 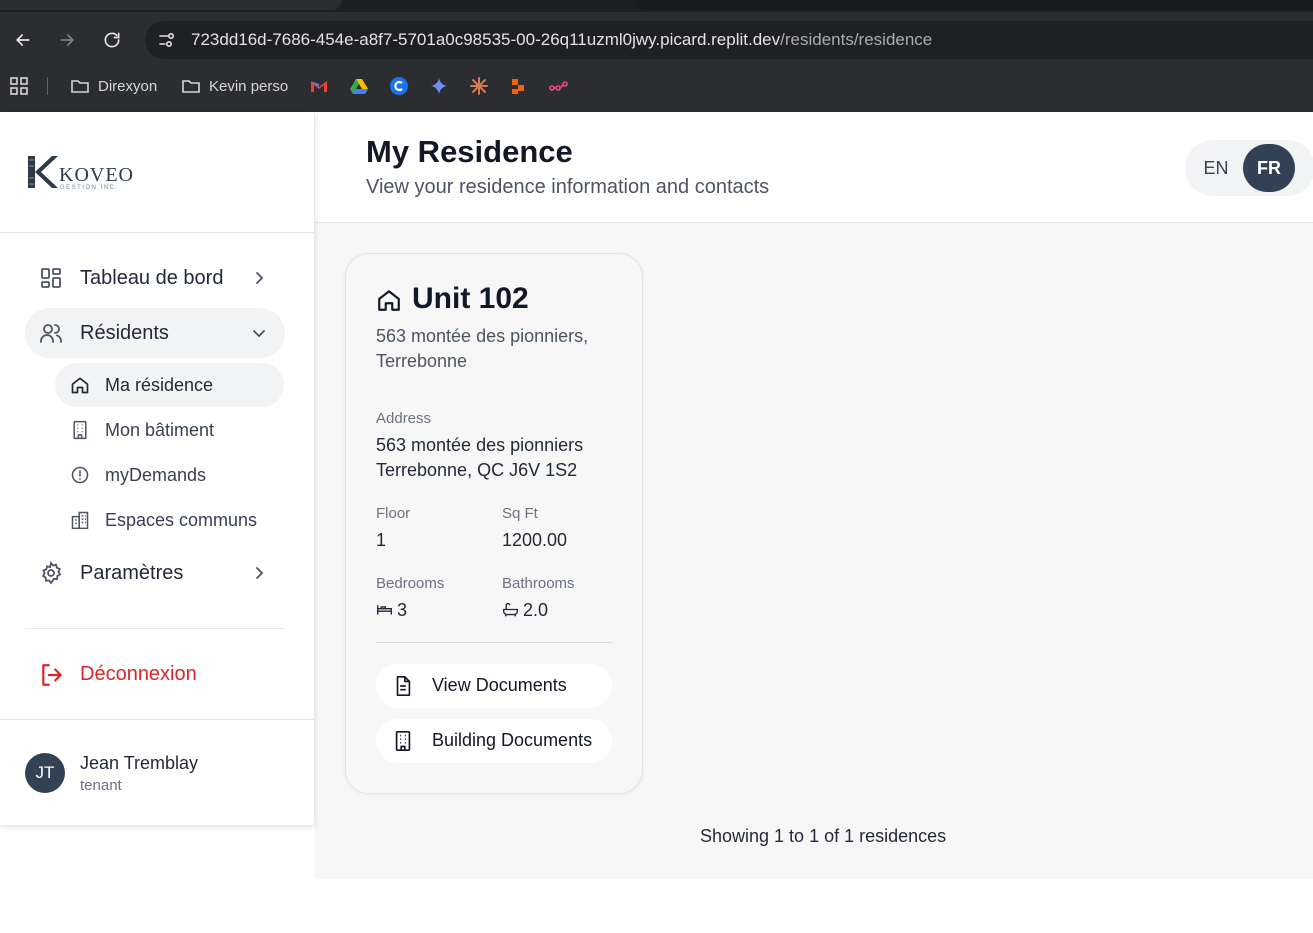 What do you see at coordinates (138, 674) in the screenshot?
I see `logout-label: Déconnexion` at bounding box center [138, 674].